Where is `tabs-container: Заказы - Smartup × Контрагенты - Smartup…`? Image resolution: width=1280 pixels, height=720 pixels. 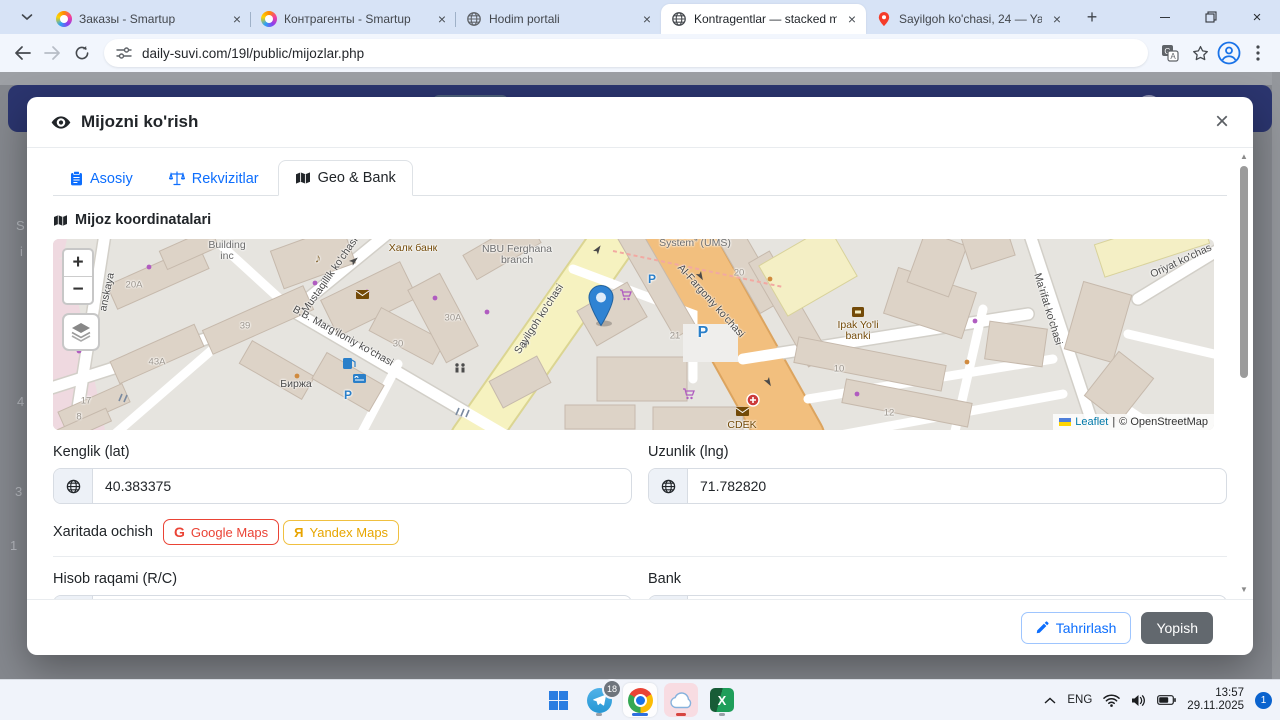
tabs-container: Заказы - Smartup × Контрагенты - Smartup… is located at coordinates (558, 17).